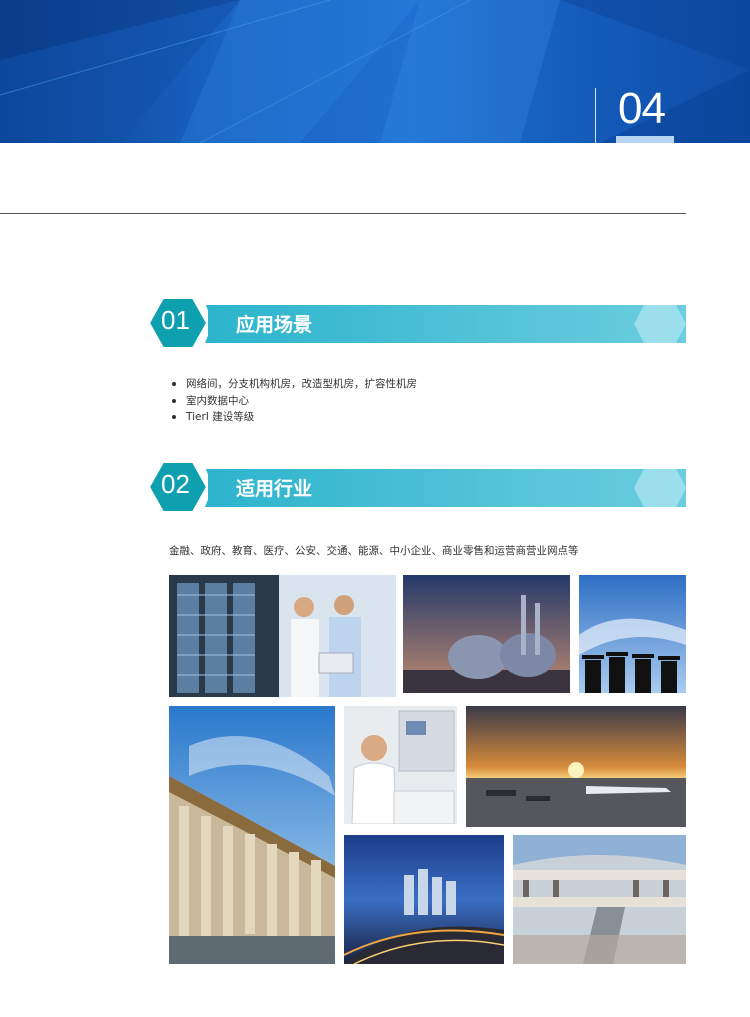 The width and height of the screenshot is (750, 1017). I want to click on section-title: 适用行业, so click(274, 489).